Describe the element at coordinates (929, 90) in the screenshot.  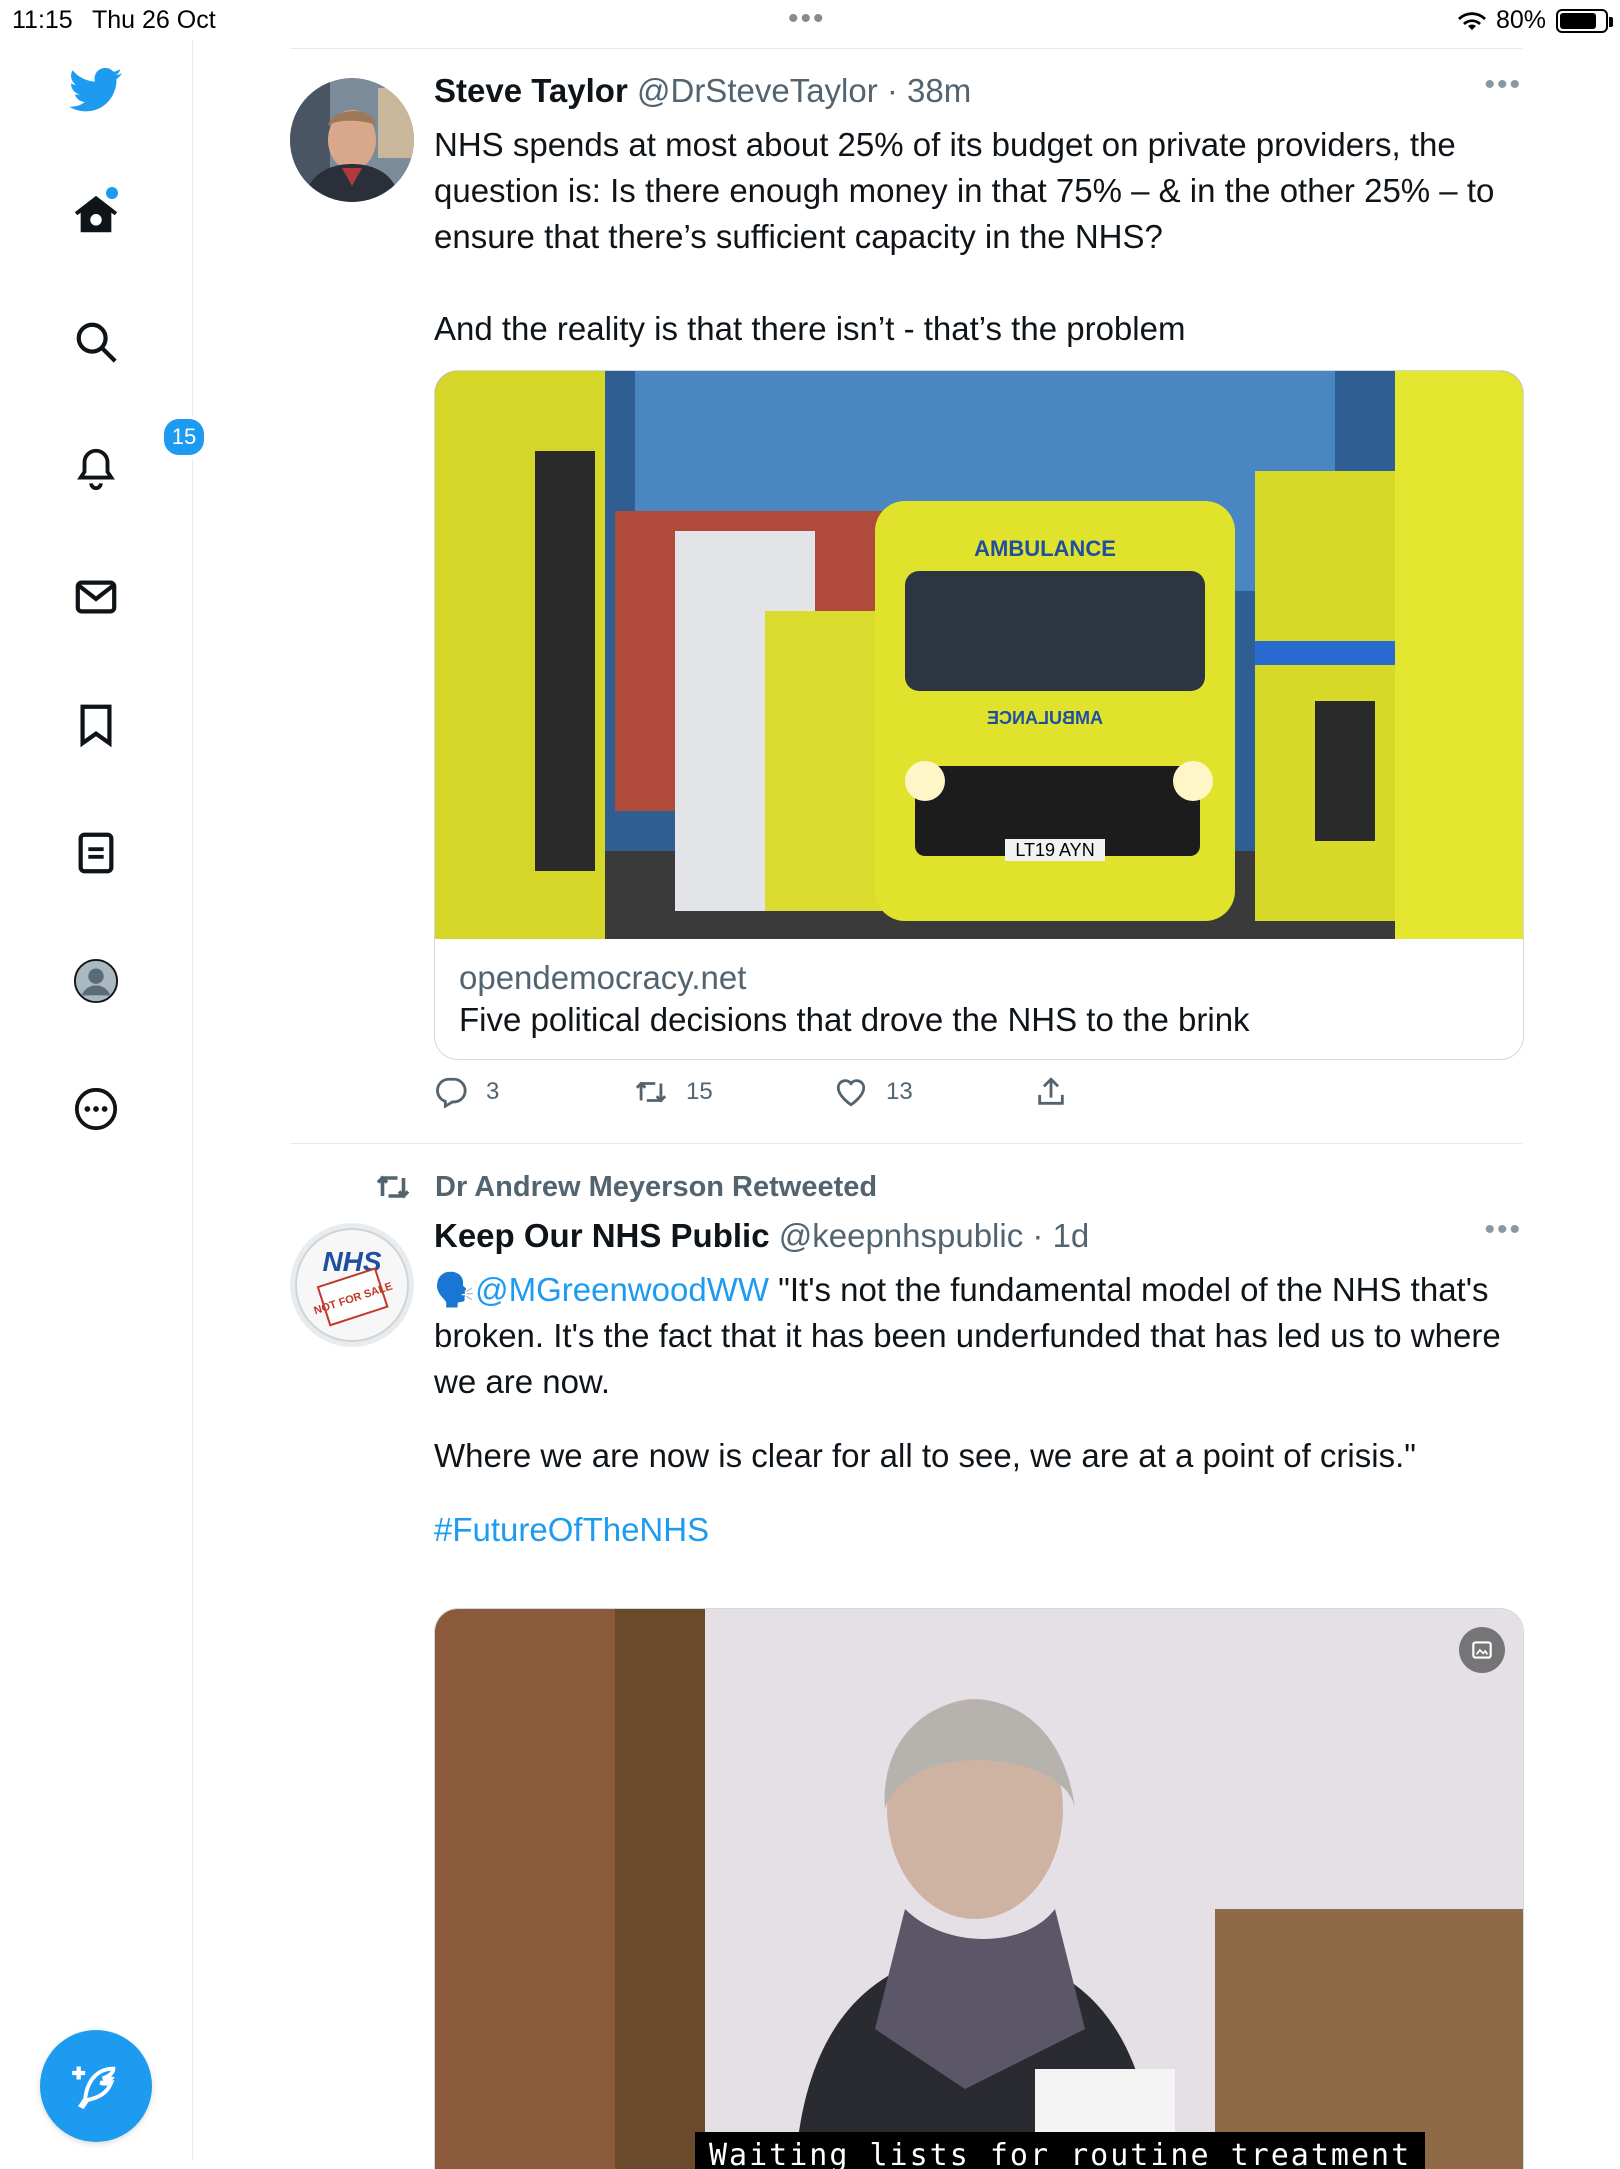
I see `timestamp: · 38m` at that location.